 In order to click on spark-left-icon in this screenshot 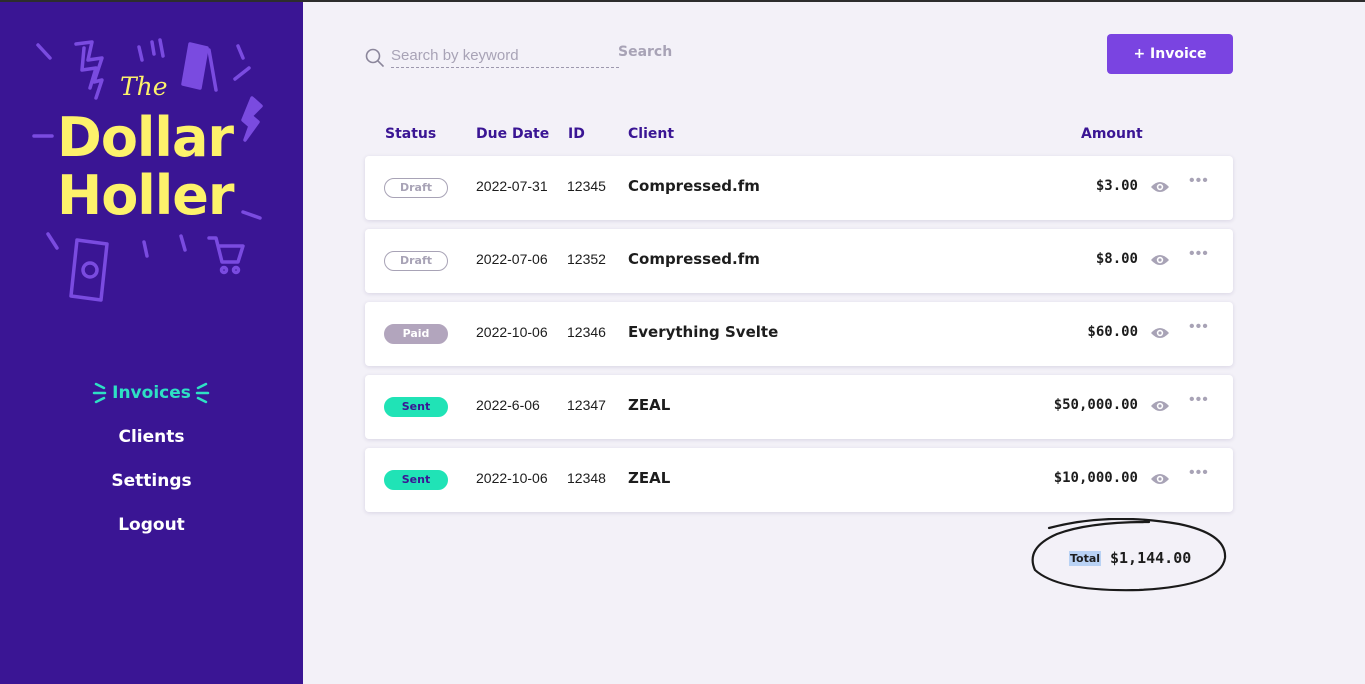, I will do `click(99, 393)`.